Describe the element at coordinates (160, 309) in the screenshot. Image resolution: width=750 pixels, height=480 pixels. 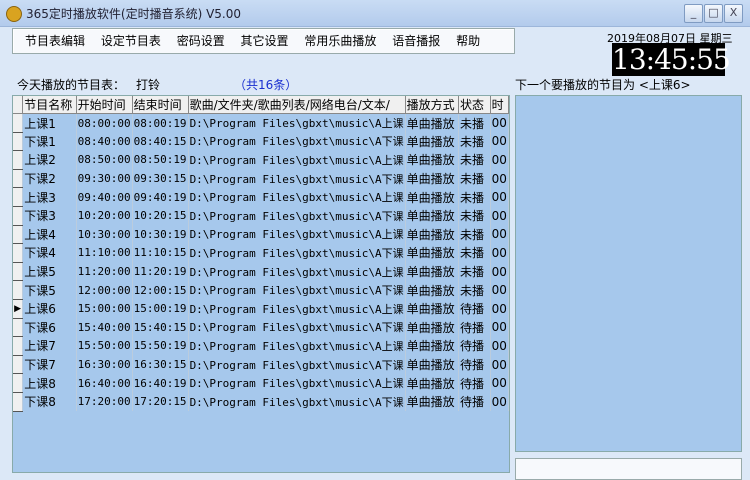
I see `cell-end: 15:00:19` at that location.